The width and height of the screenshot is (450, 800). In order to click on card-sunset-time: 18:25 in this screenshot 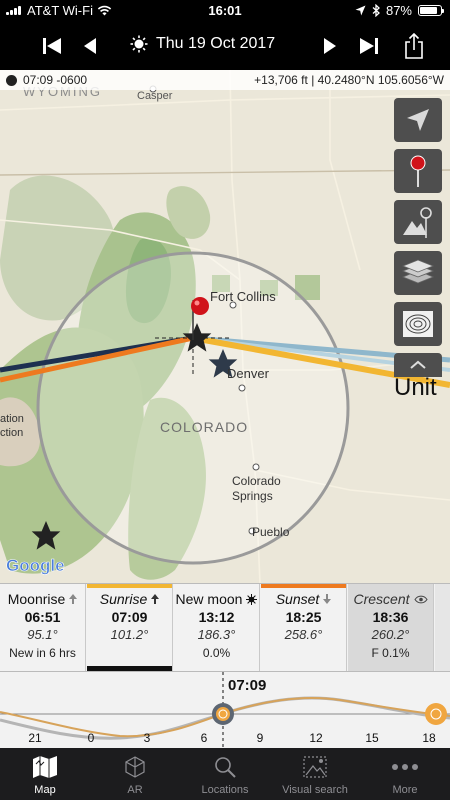, I will do `click(303, 617)`.